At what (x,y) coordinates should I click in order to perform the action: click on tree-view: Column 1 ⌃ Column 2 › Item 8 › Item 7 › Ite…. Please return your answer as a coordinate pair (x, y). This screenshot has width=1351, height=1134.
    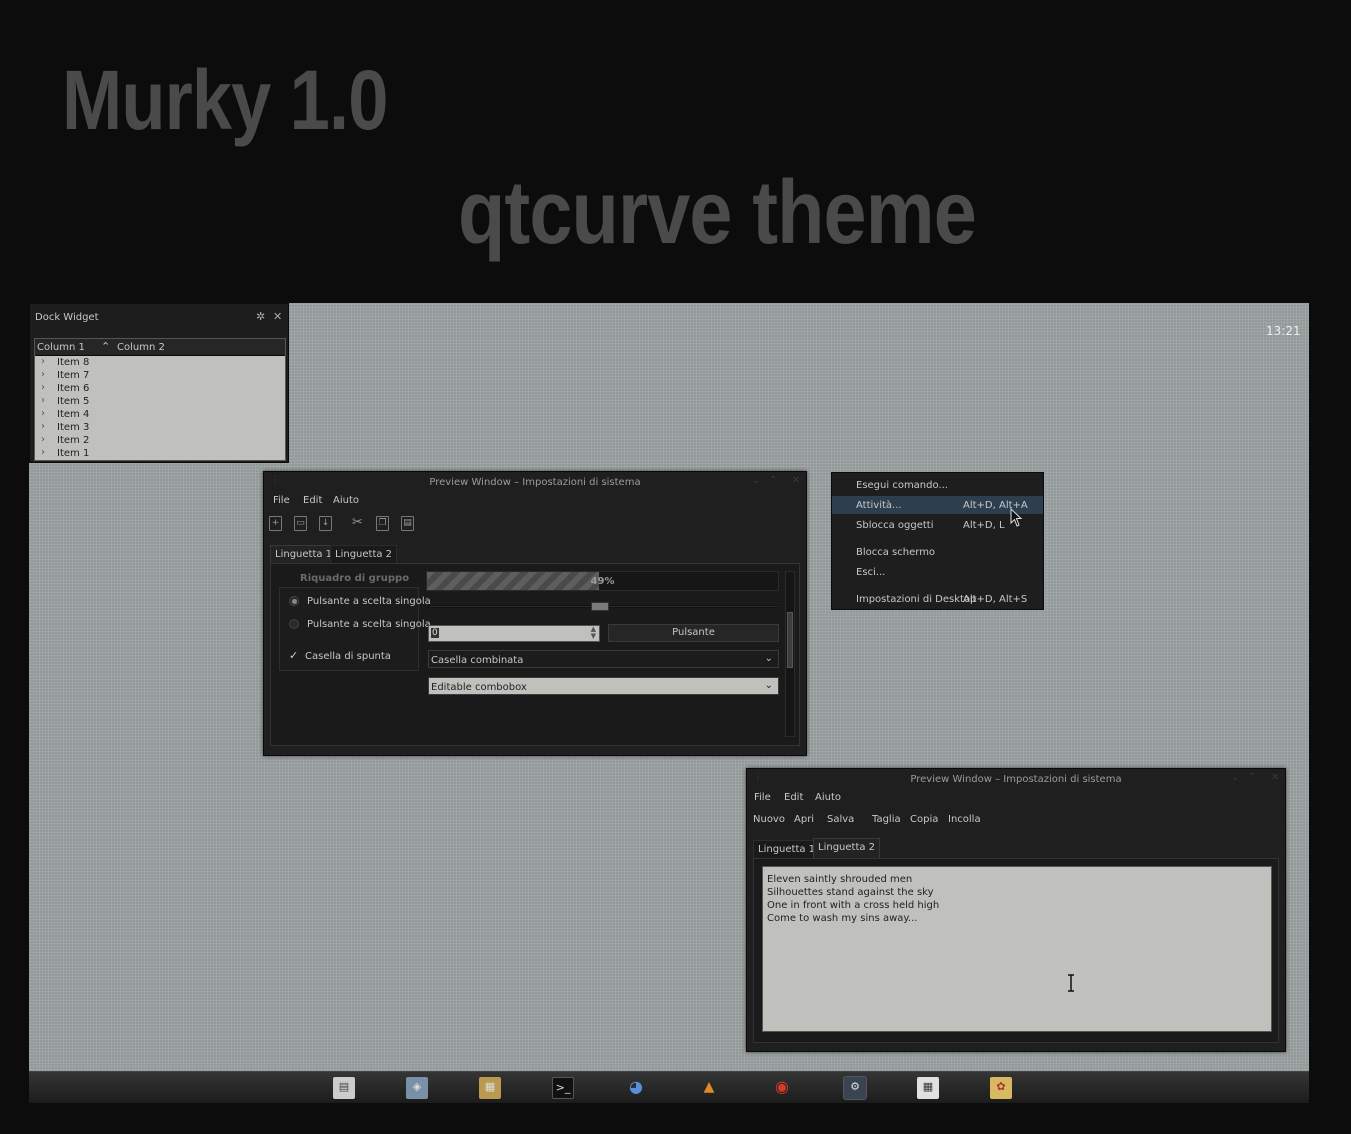
    Looking at the image, I should click on (160, 399).